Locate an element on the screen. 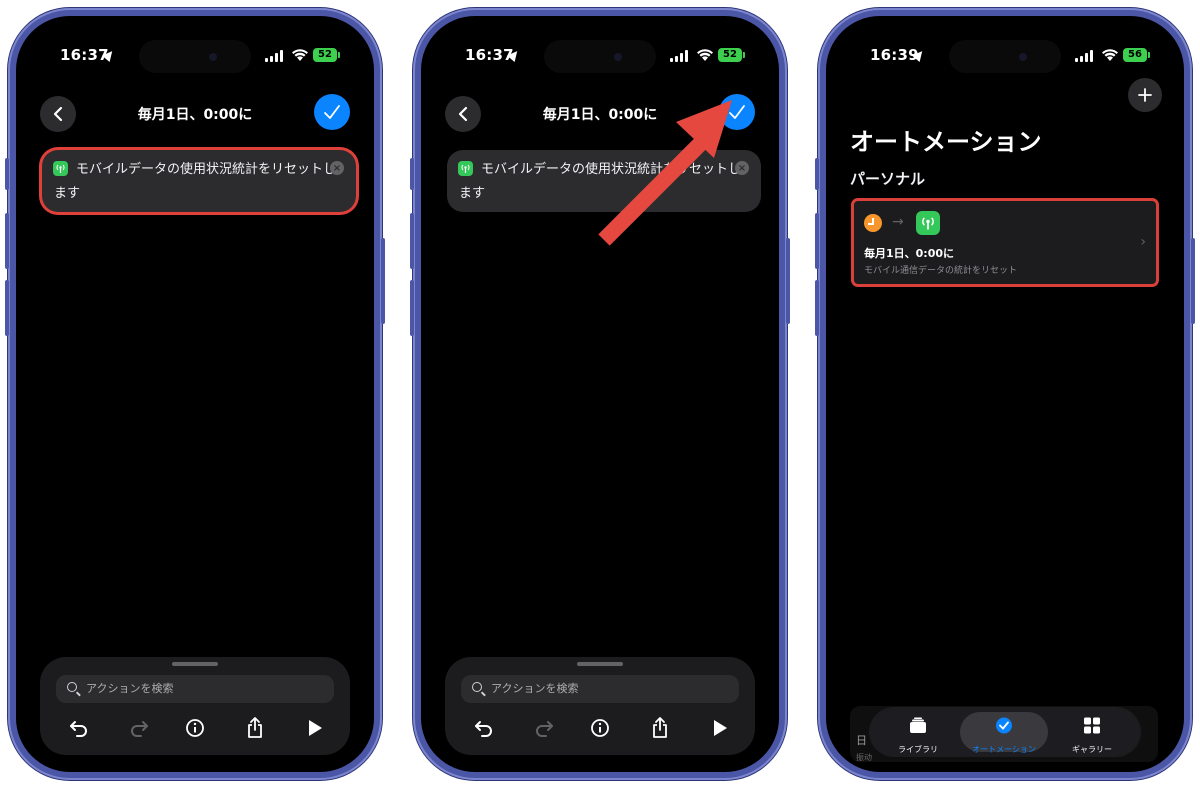  clock-icon is located at coordinates (873, 223).